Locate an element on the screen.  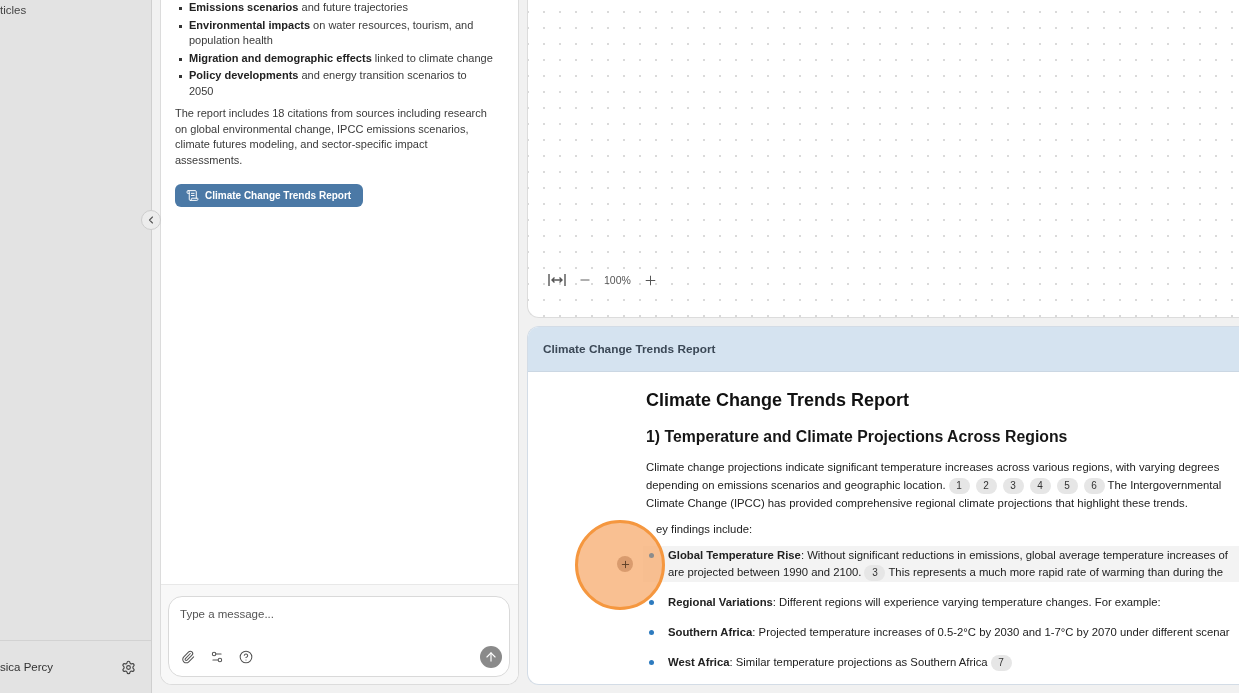
sidebar-item: ticles is located at coordinates (13, 10).